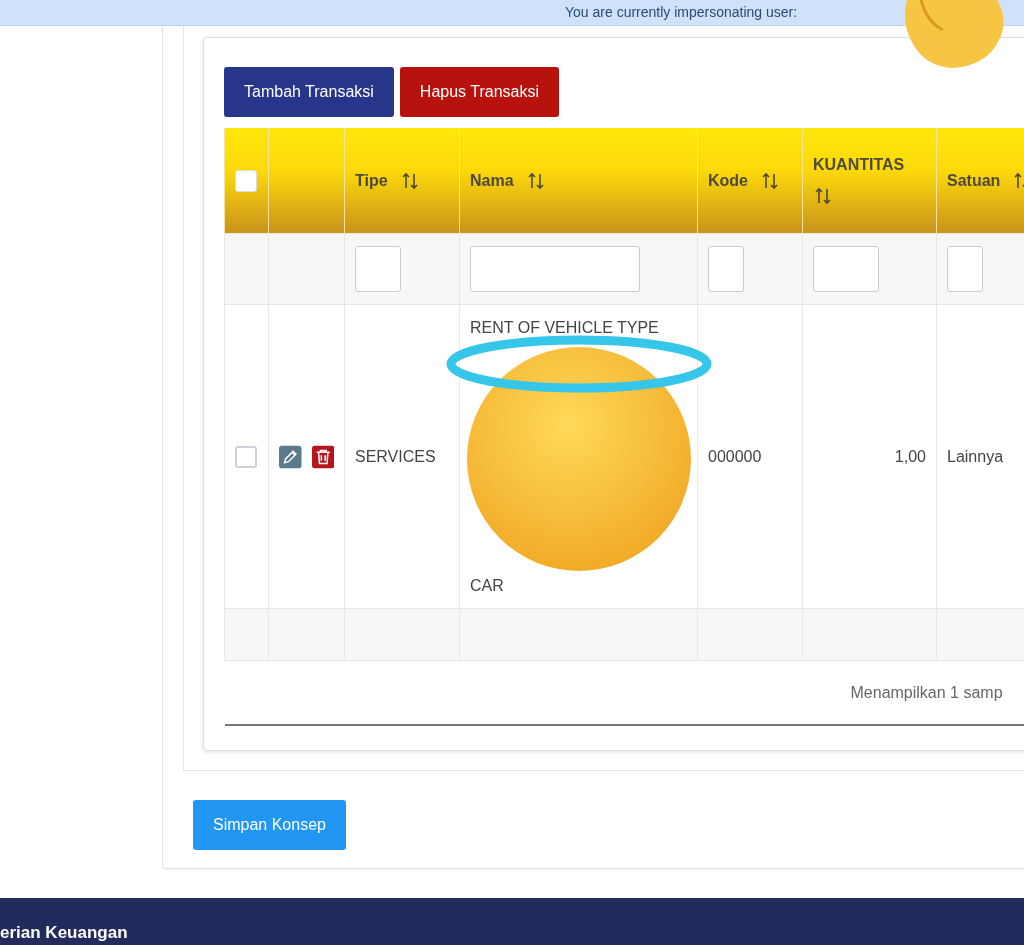 The width and height of the screenshot is (1024, 945). I want to click on banner-text: You are currently impersonating user:, so click(681, 12).